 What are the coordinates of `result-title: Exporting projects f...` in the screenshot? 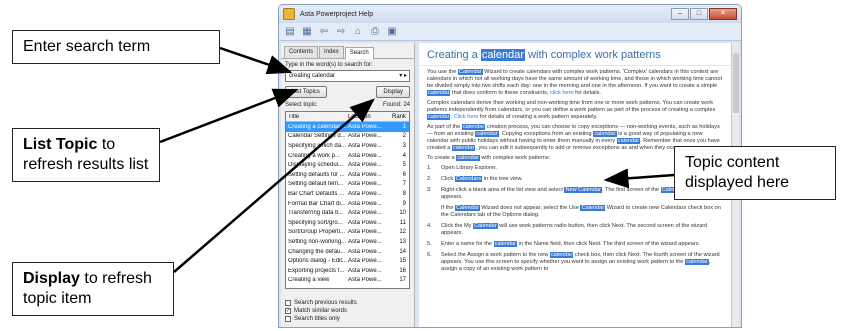 It's located at (316, 270).